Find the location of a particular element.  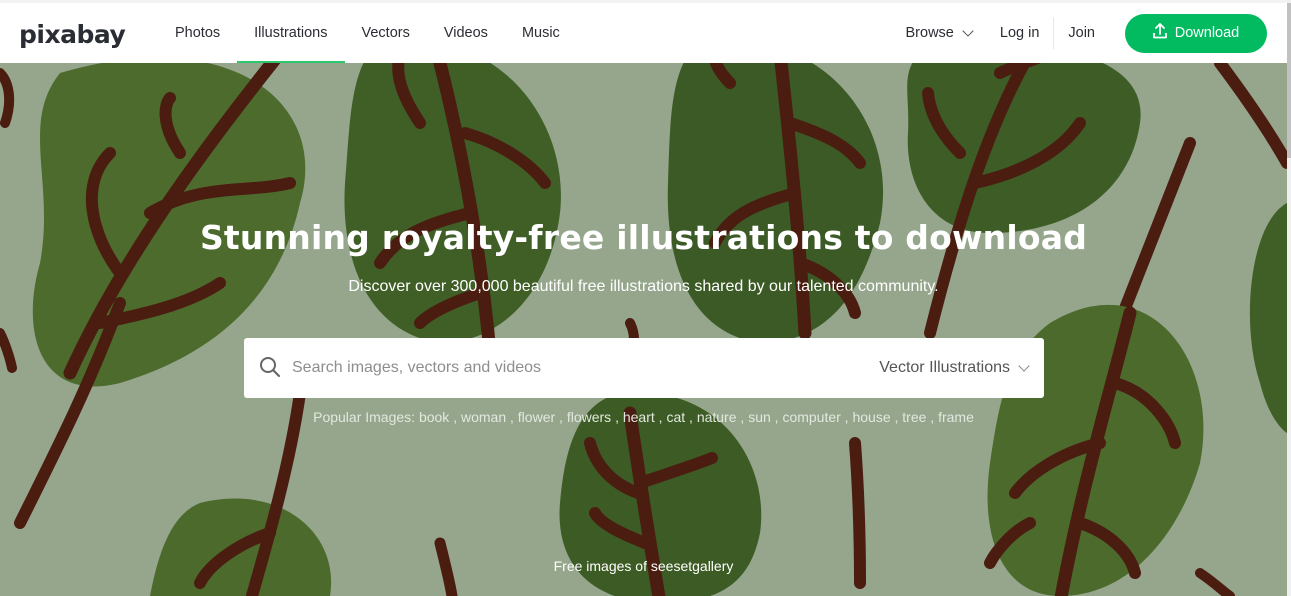

popular-tag: sun is located at coordinates (759, 417).